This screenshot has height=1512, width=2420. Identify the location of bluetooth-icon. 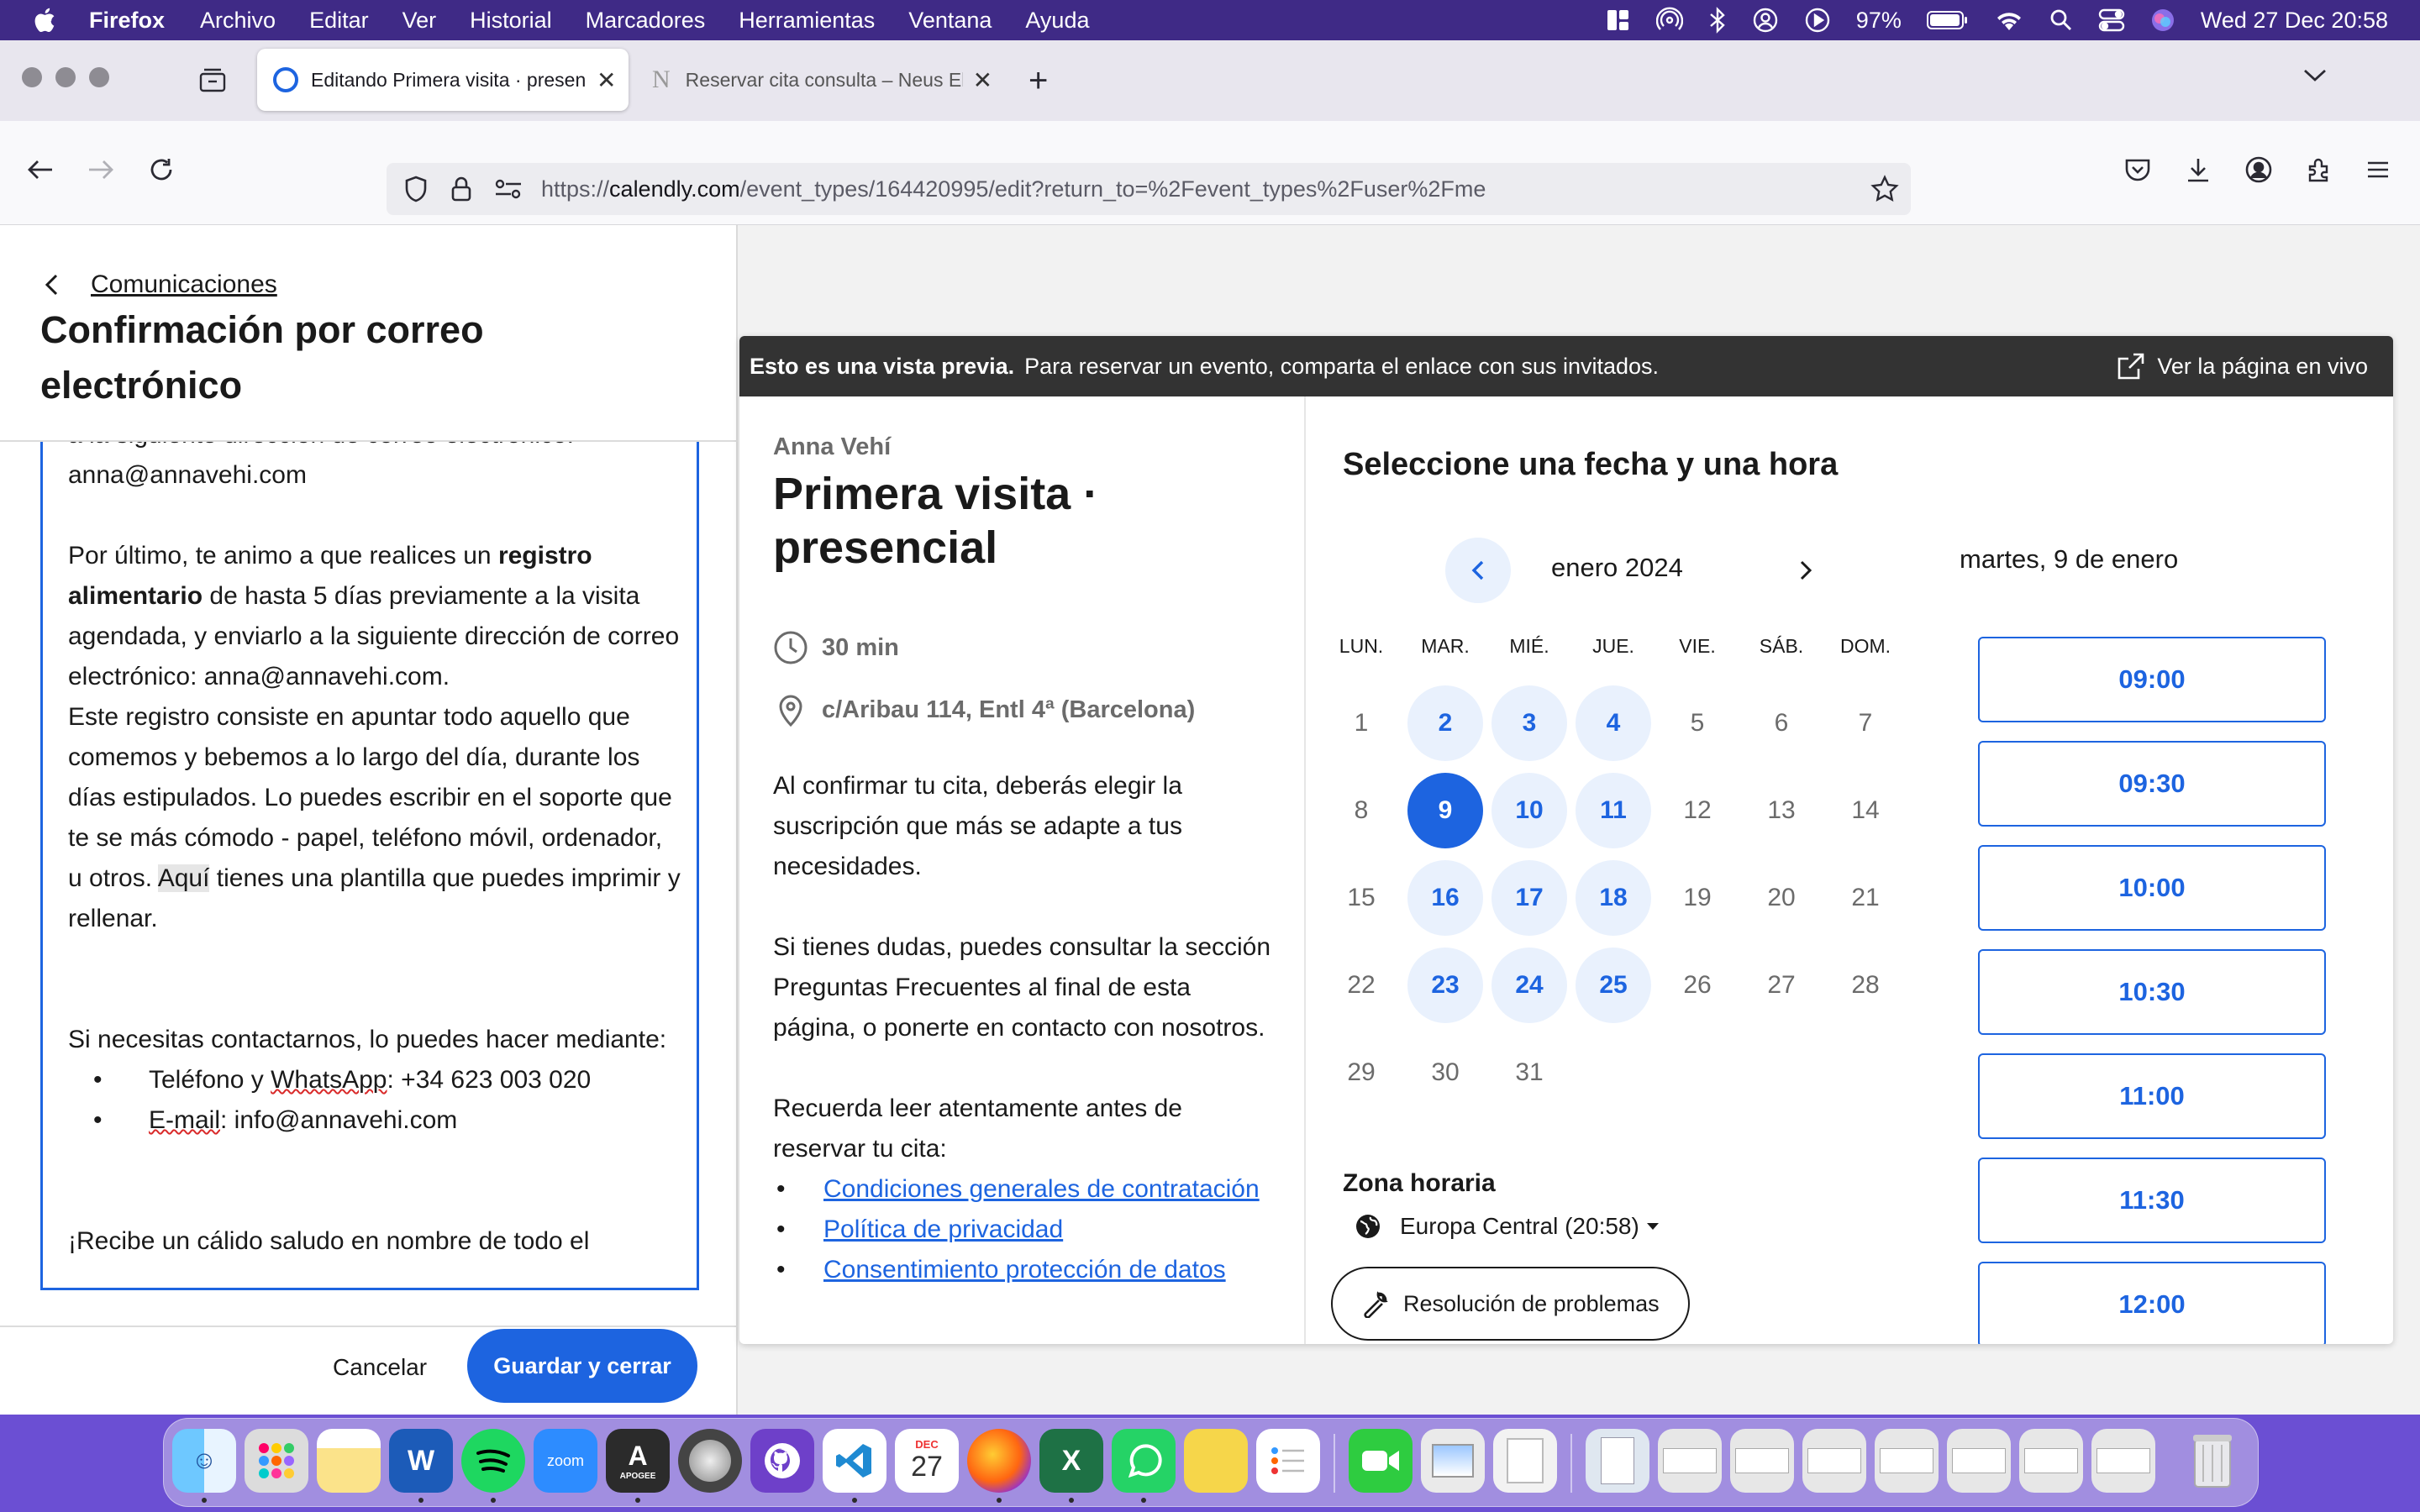
(1717, 20).